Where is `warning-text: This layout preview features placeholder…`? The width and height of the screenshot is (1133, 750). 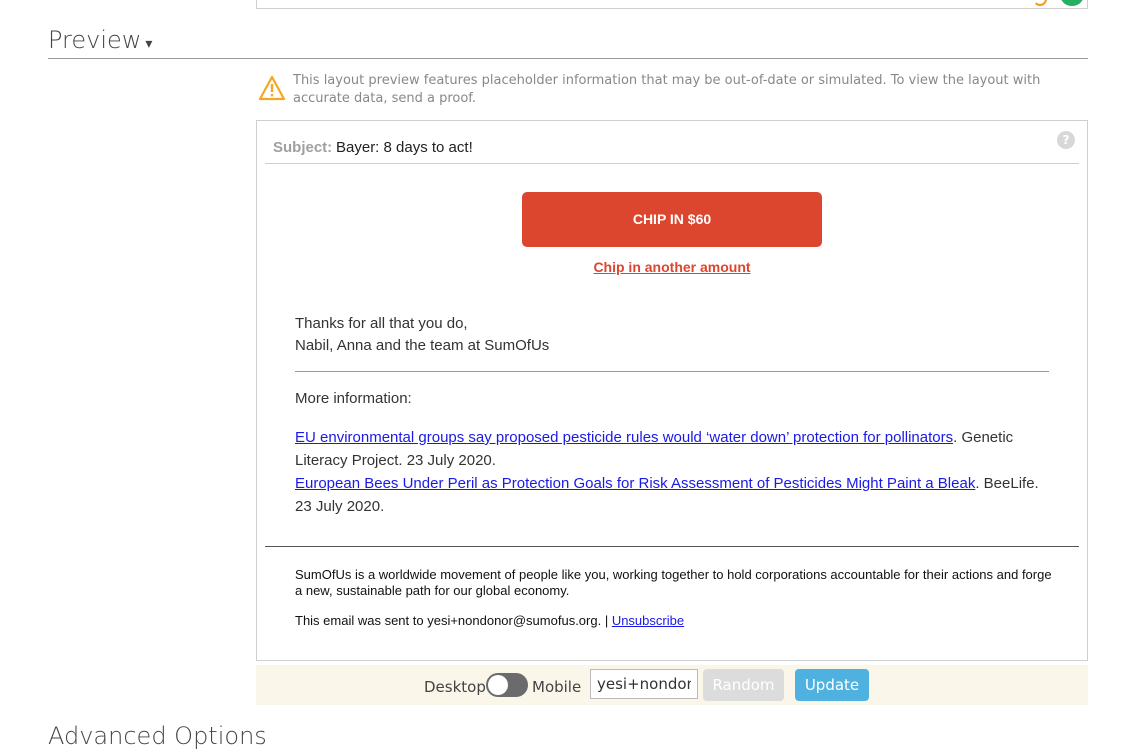
warning-text: This layout preview features placeholder… is located at coordinates (667, 89).